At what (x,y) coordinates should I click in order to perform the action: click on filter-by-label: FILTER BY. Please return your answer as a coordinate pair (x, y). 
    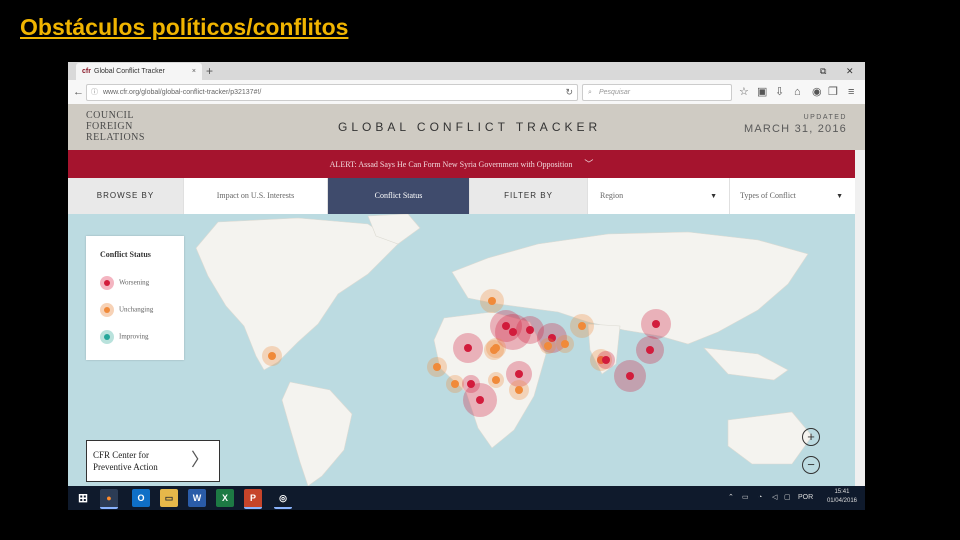
    Looking at the image, I should click on (529, 196).